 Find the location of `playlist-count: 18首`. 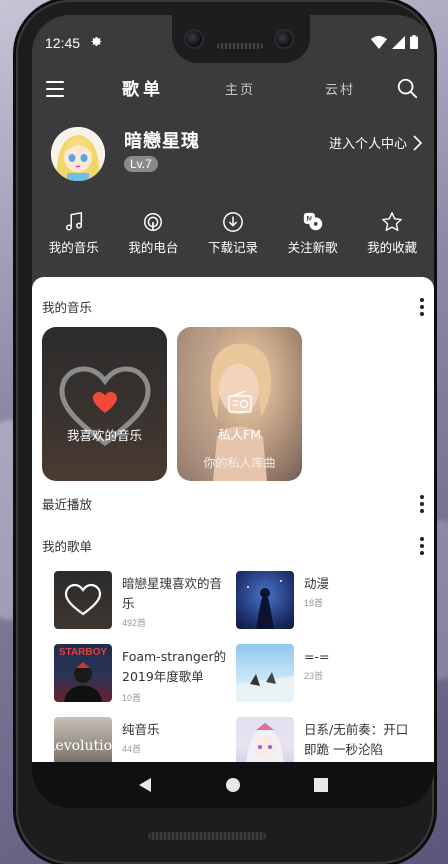

playlist-count: 18首 is located at coordinates (314, 603).